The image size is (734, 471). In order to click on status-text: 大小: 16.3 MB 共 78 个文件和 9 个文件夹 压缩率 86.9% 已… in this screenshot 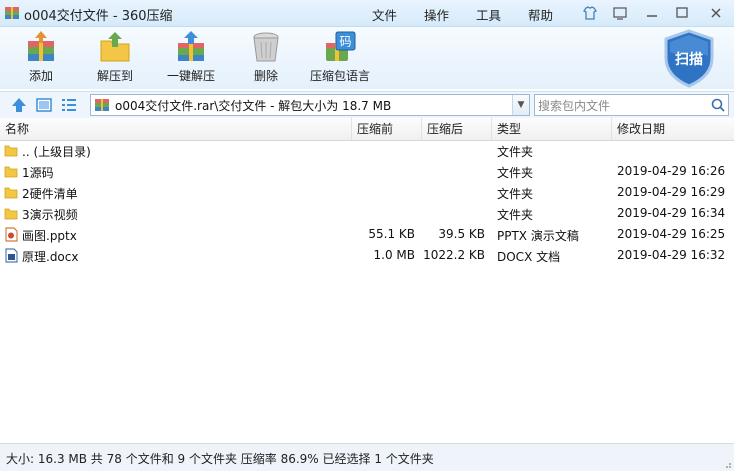, I will do `click(220, 459)`.